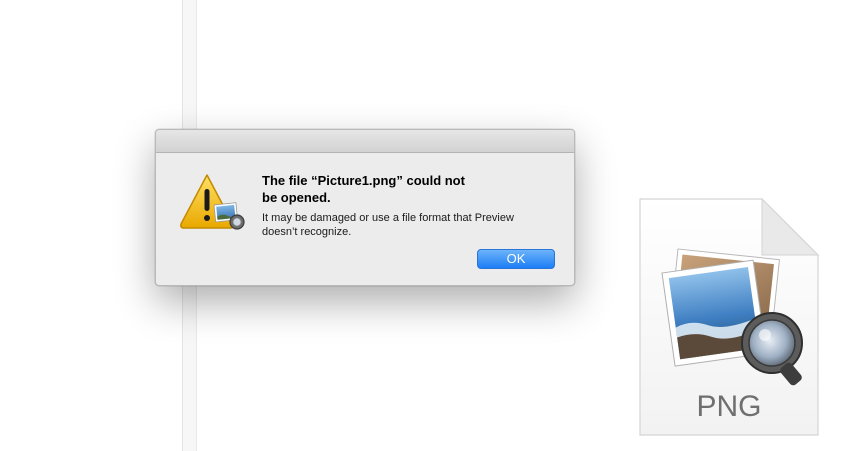 This screenshot has height=451, width=851. What do you see at coordinates (363, 180) in the screenshot?
I see `alert-title-line-1: The file “Picture1.png” could not` at bounding box center [363, 180].